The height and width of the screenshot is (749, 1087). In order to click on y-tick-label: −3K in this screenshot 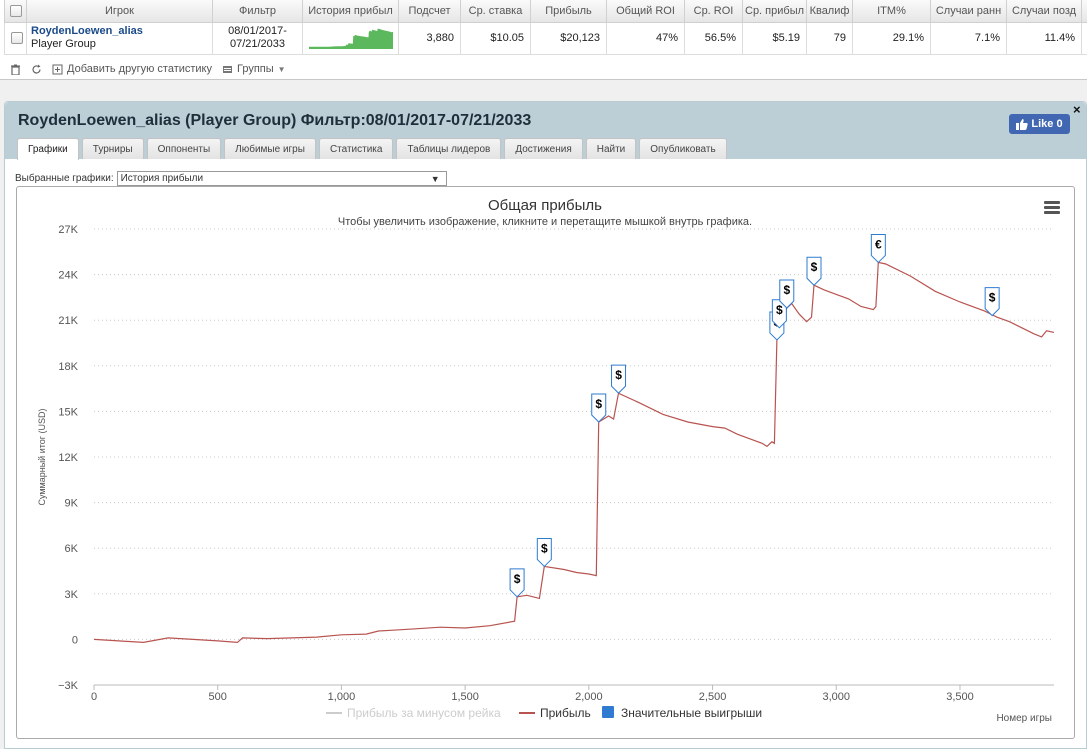, I will do `click(68, 686)`.